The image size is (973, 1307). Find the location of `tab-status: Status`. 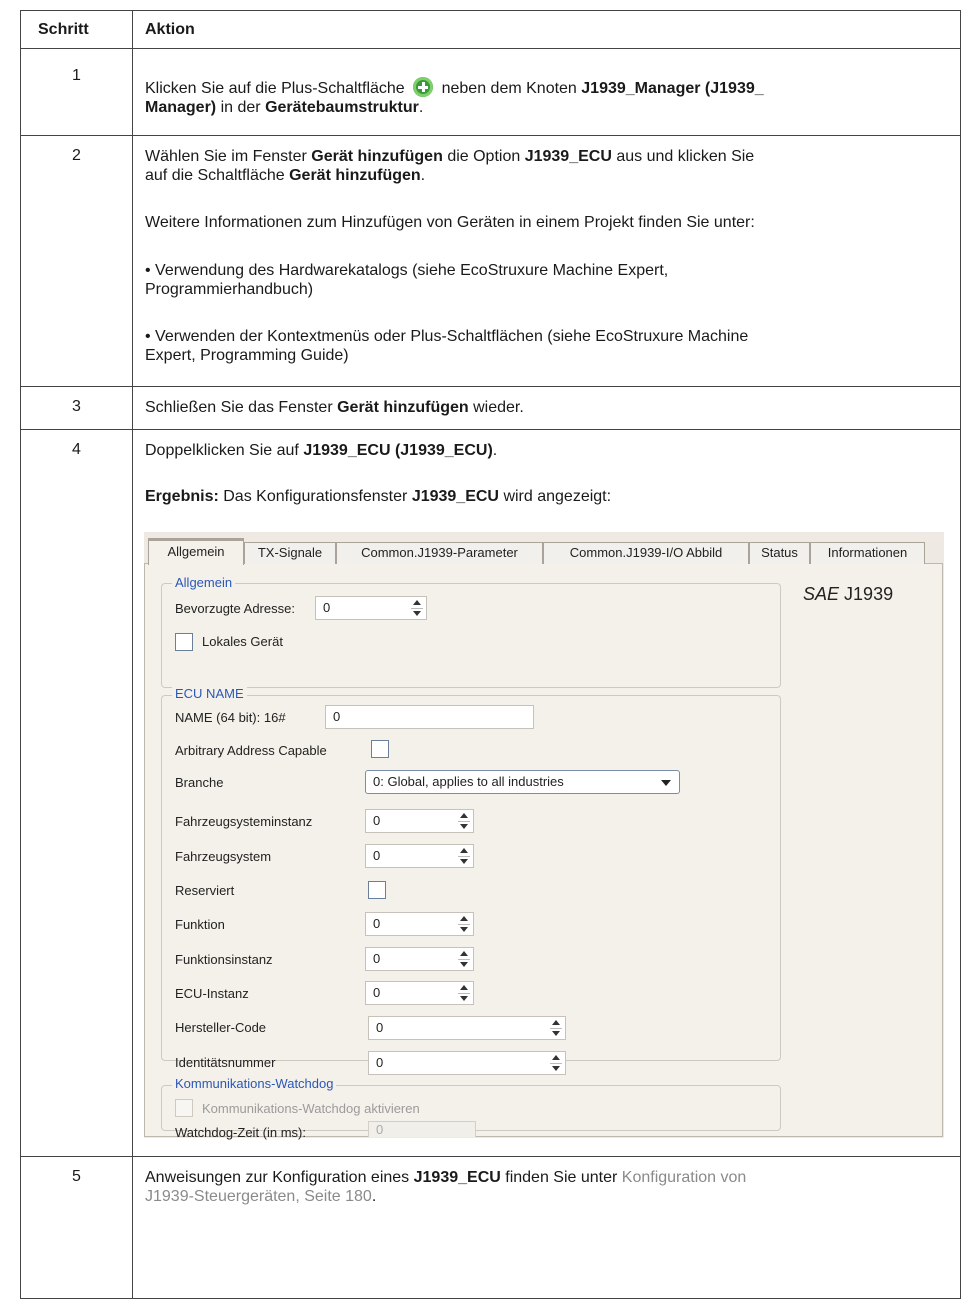

tab-status: Status is located at coordinates (779, 553).